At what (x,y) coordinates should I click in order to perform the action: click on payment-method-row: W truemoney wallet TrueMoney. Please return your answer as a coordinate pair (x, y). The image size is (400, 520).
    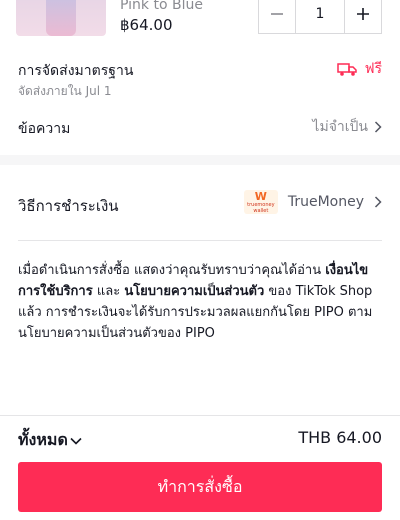
    Looking at the image, I should click on (312, 202).